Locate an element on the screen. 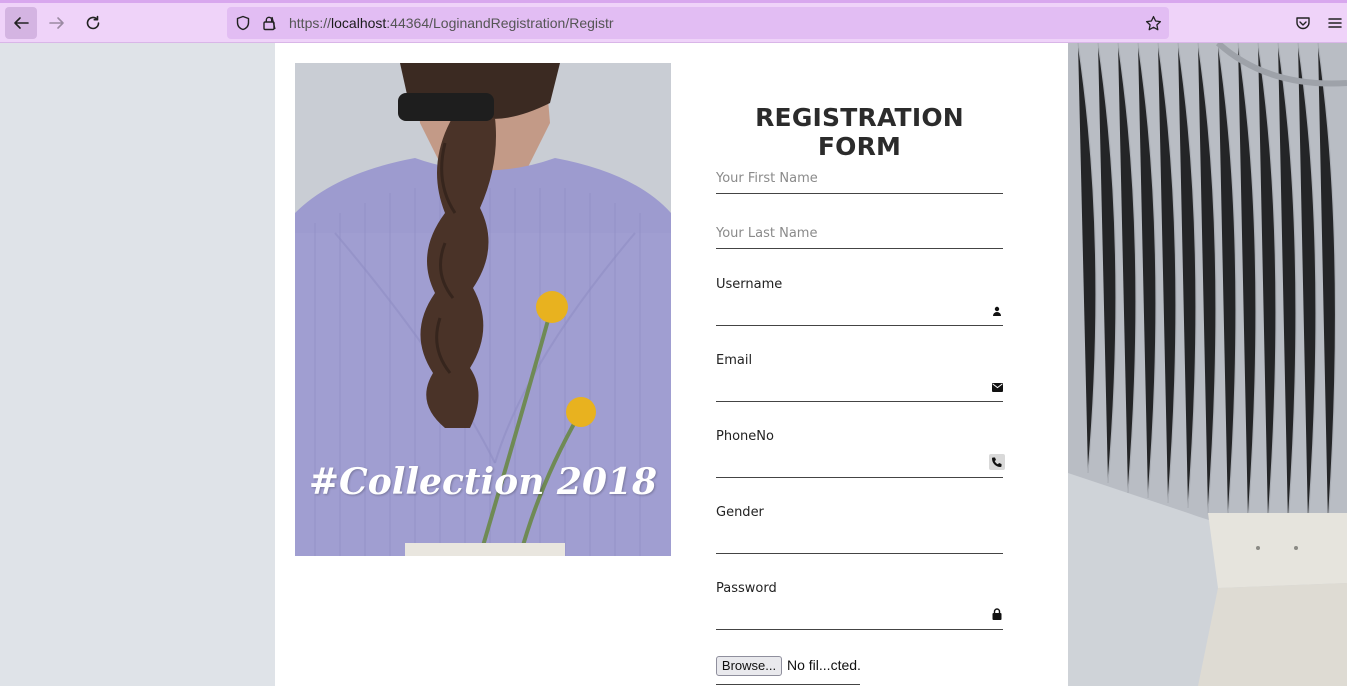 The width and height of the screenshot is (1347, 686). menu-button is located at coordinates (1335, 23).